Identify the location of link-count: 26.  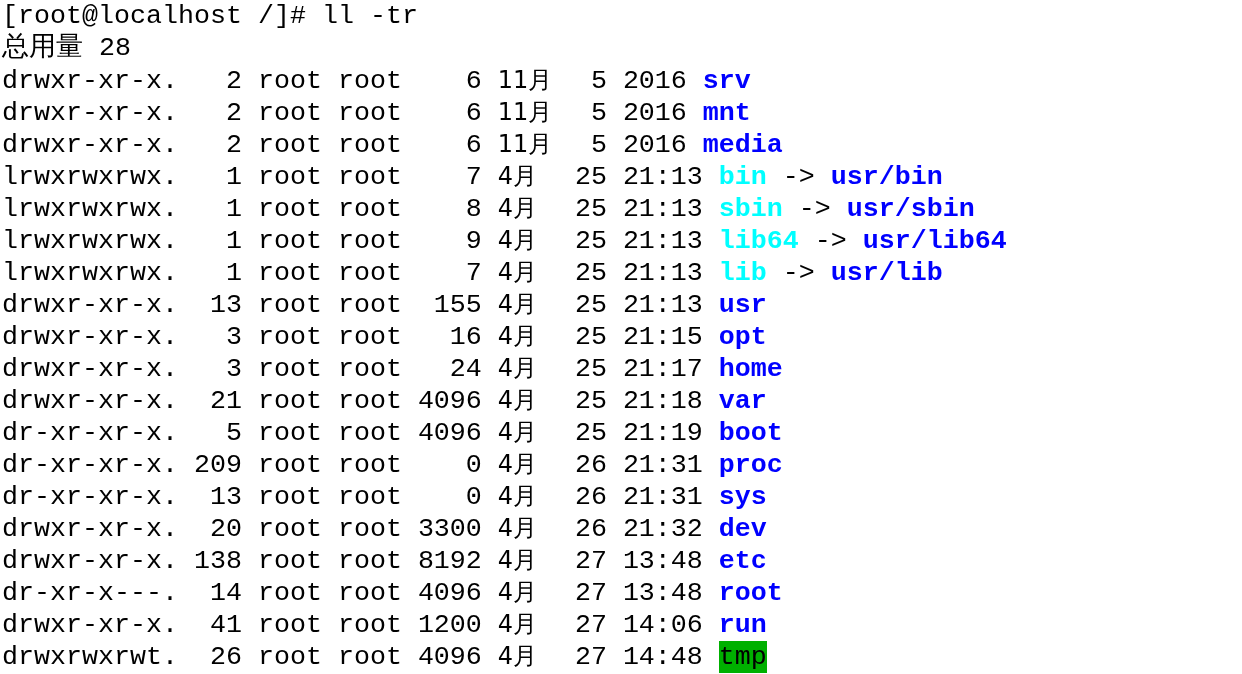
(225, 657).